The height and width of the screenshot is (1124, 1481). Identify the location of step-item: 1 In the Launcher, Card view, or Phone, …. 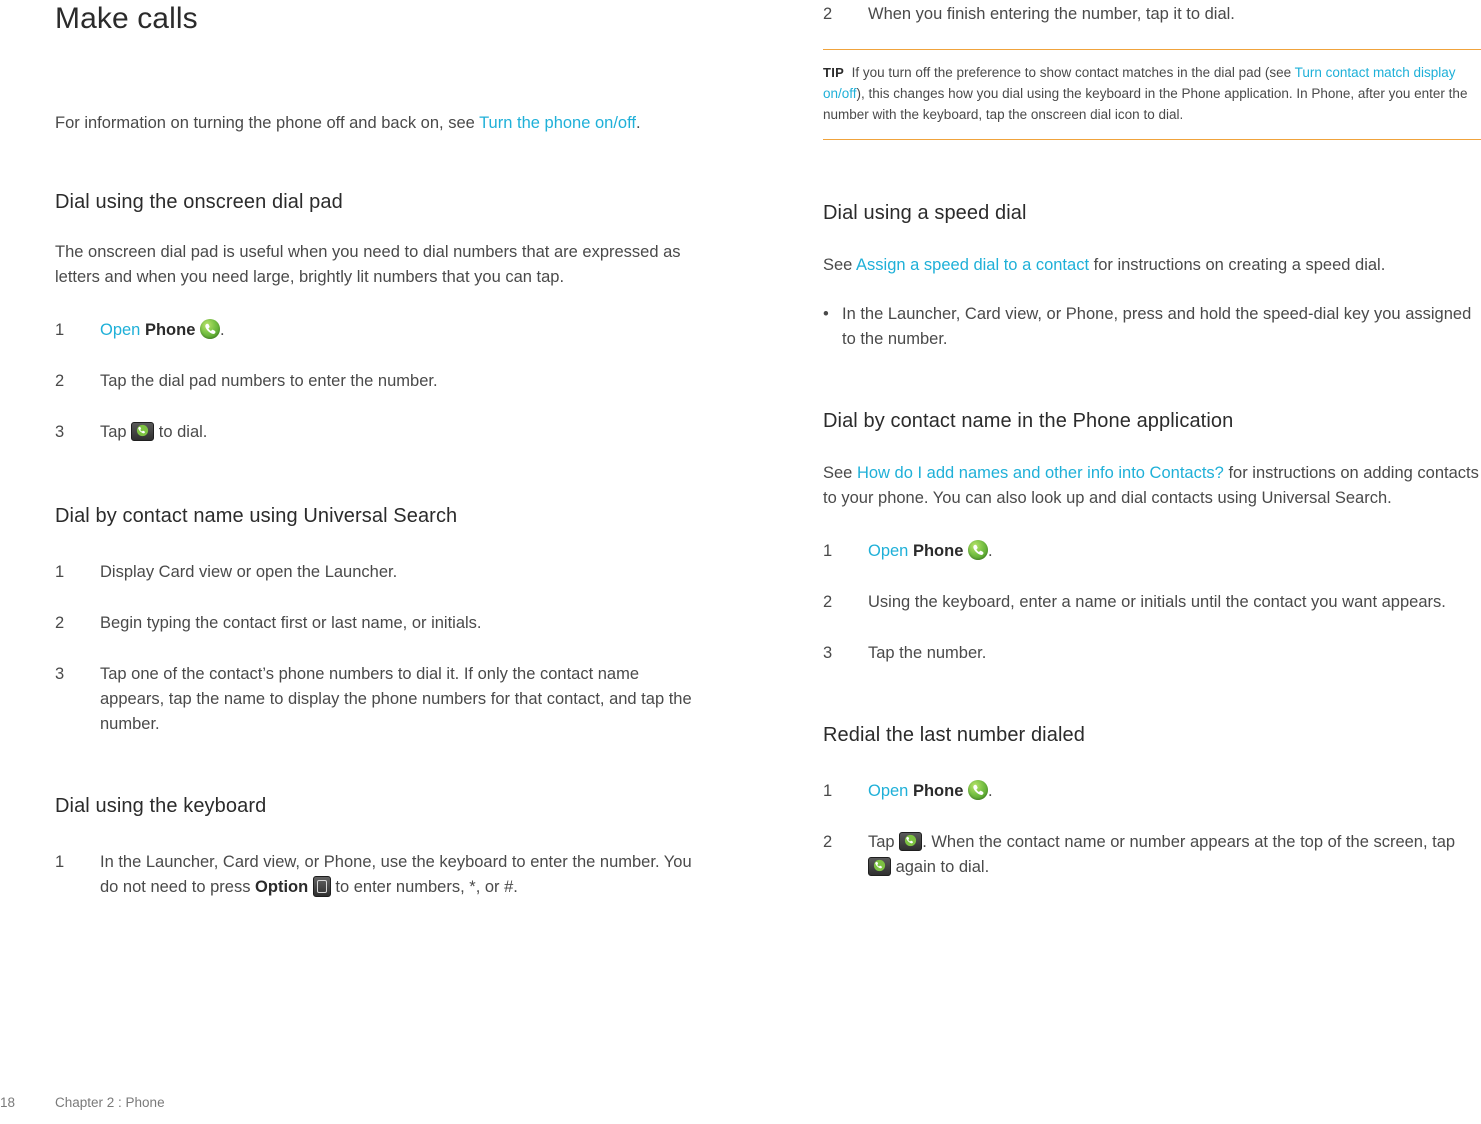
(380, 875).